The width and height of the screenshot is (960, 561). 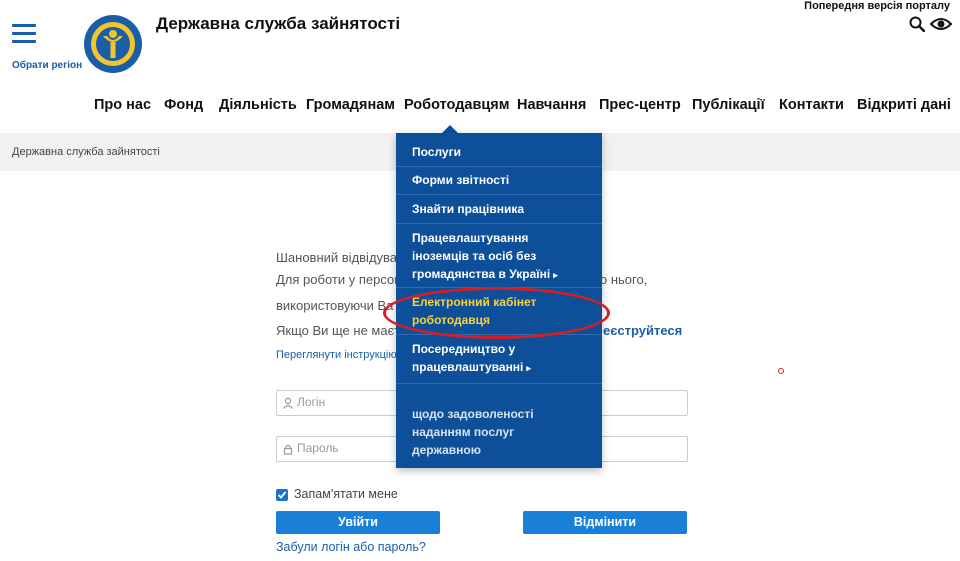 What do you see at coordinates (278, 24) in the screenshot?
I see `site-title: Державна служба зайнятості` at bounding box center [278, 24].